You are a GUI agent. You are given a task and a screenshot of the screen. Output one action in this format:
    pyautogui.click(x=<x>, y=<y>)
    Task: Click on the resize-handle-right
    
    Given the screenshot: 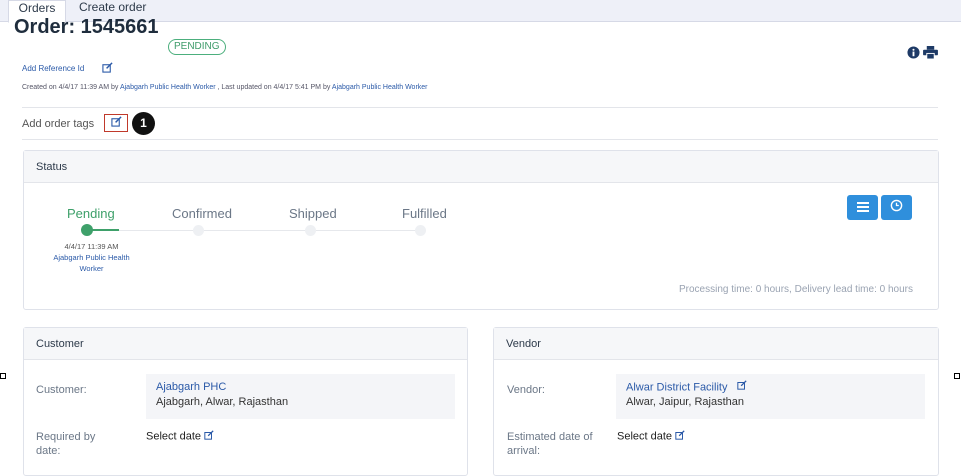 What is the action you would take?
    pyautogui.click(x=957, y=376)
    